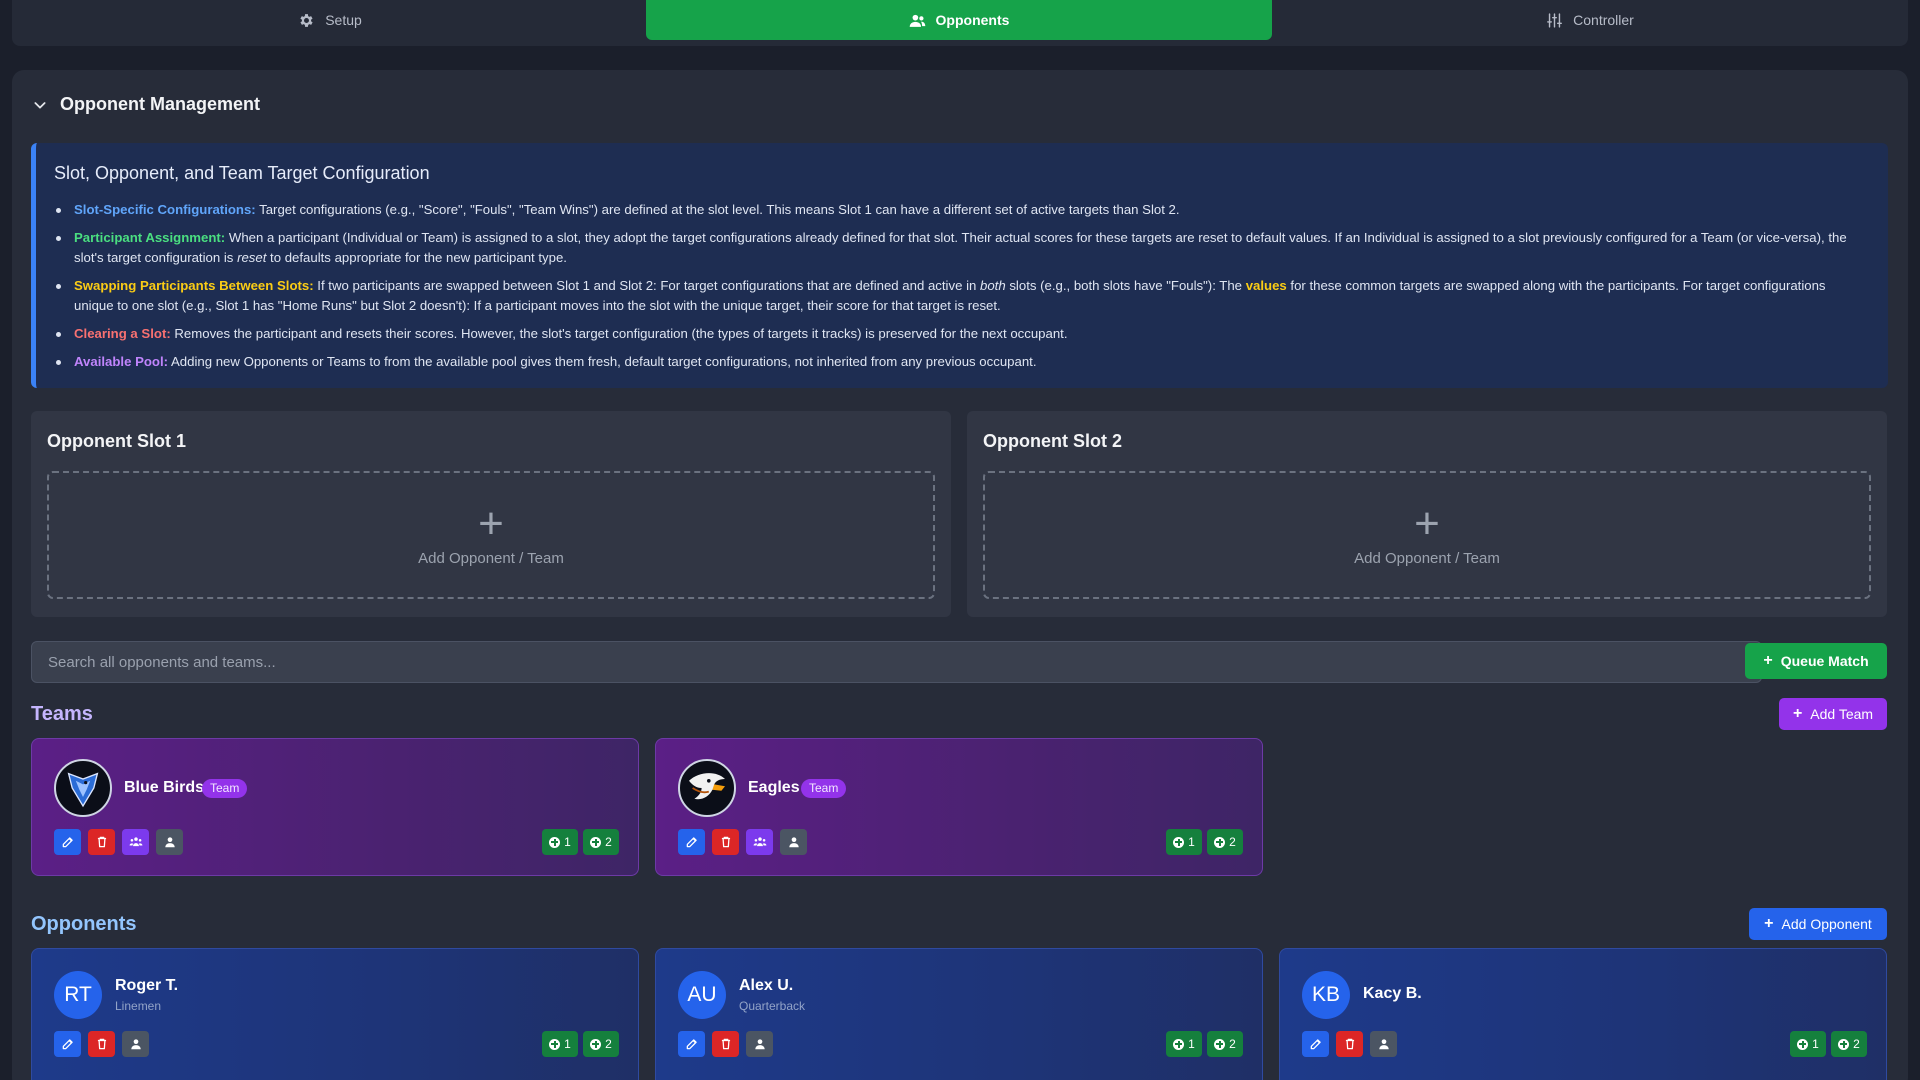 The image size is (1920, 1080). Describe the element at coordinates (896, 662) in the screenshot. I see `search-input` at that location.